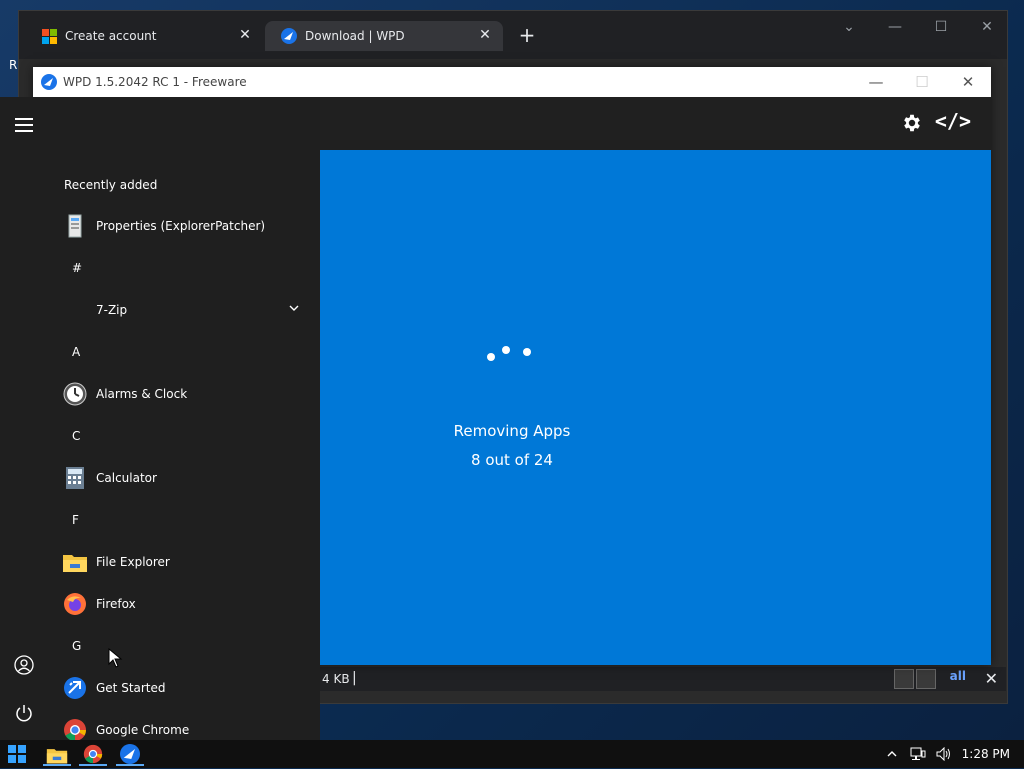  What do you see at coordinates (661, 679) in the screenshot?
I see `download-bar: 4 KB | all ✕` at bounding box center [661, 679].